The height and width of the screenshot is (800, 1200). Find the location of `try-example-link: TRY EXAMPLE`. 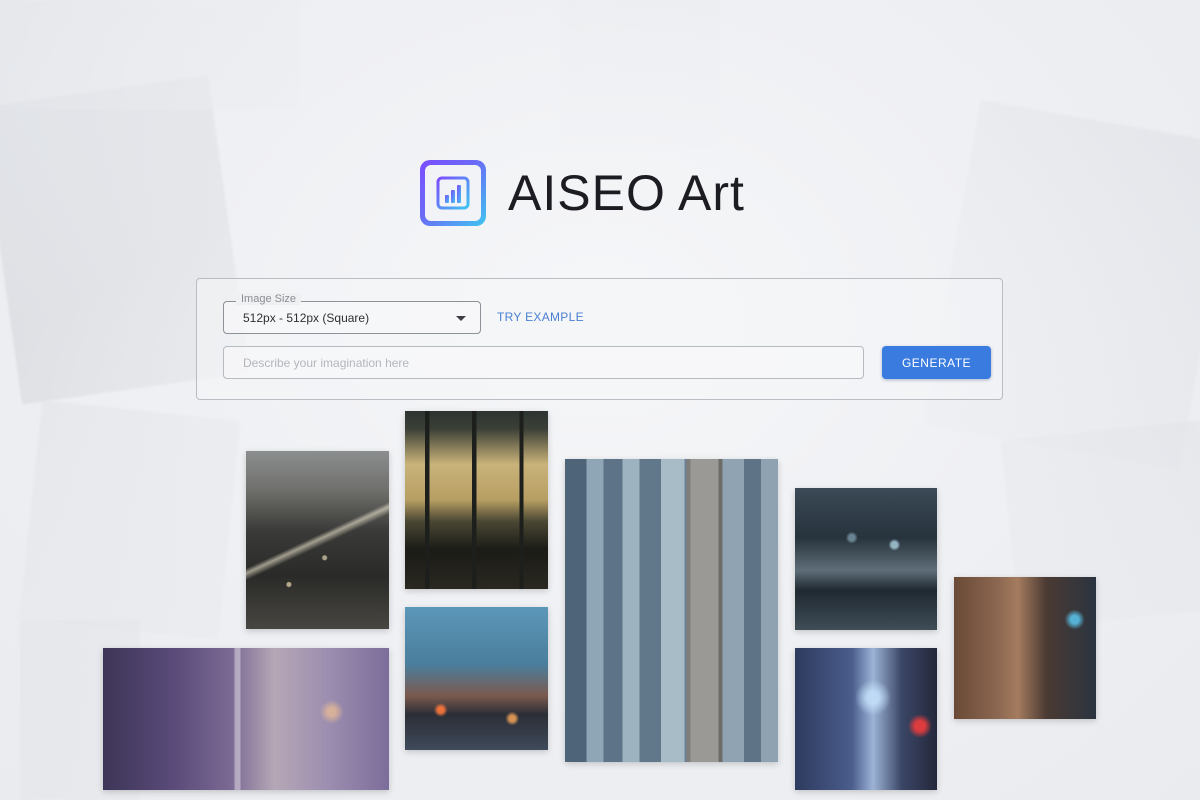

try-example-link: TRY EXAMPLE is located at coordinates (540, 317).